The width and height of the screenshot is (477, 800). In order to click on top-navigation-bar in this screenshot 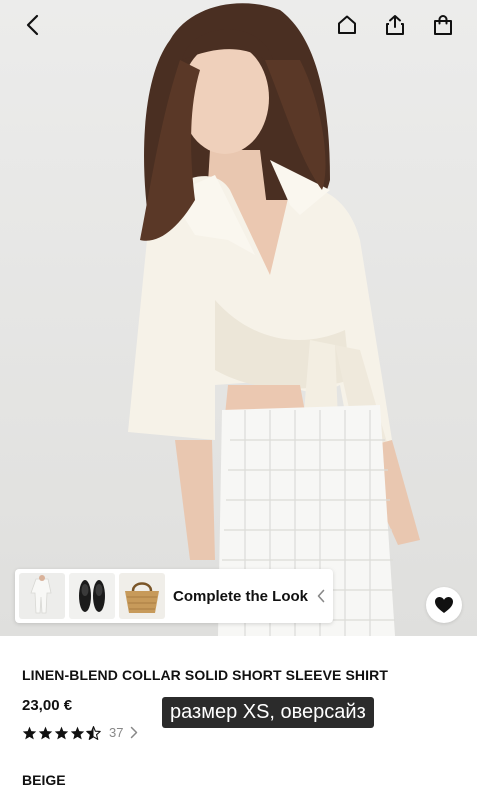, I will do `click(238, 25)`.